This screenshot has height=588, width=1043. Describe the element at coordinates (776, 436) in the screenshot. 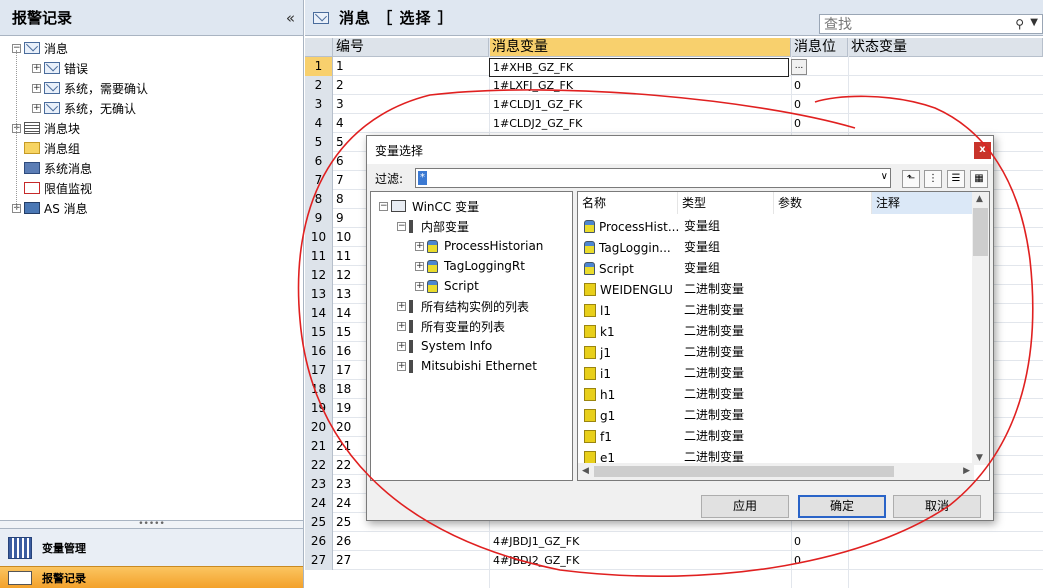

I see `list-item: f1 二进制变量` at that location.